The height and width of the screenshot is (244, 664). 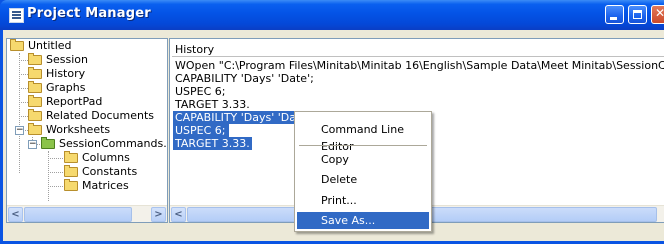 I want to click on collapse-worksheets-toggle: −, so click(x=19, y=130).